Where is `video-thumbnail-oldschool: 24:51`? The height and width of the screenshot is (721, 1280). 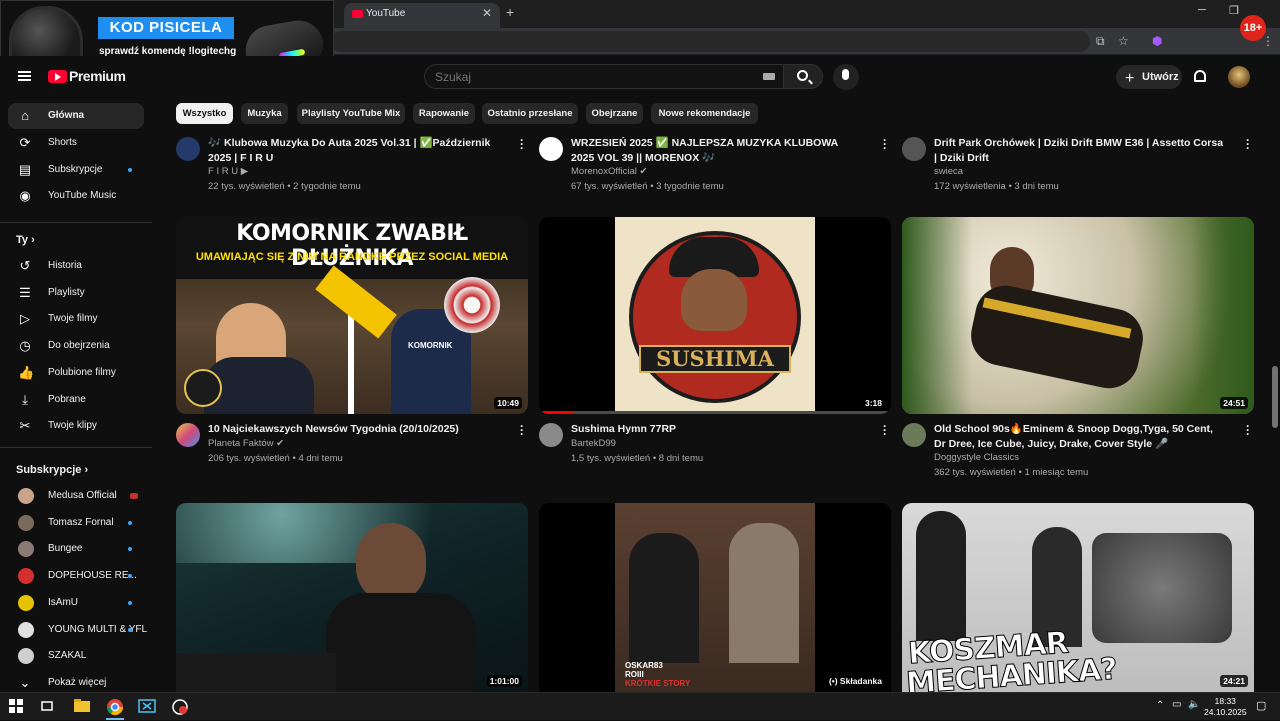
video-thumbnail-oldschool: 24:51 is located at coordinates (1078, 315).